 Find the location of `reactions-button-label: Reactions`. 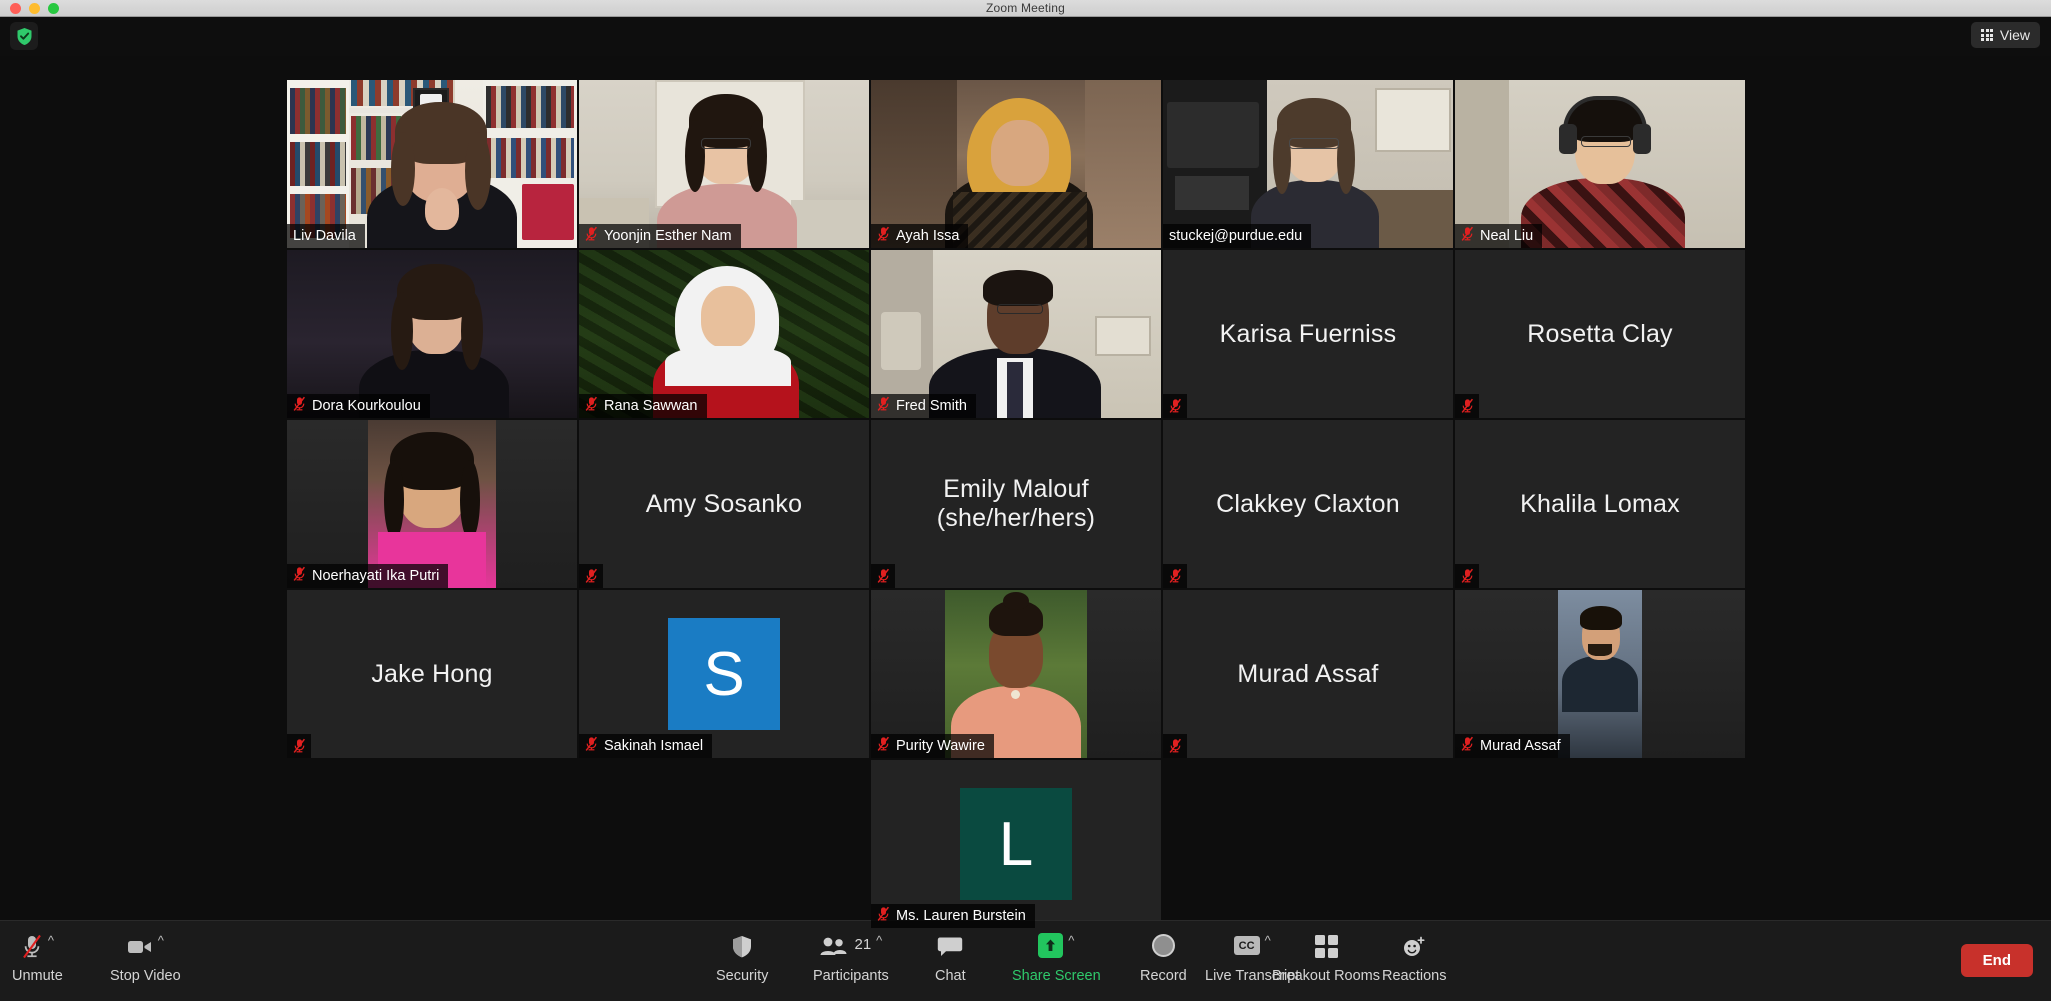

reactions-button-label: Reactions is located at coordinates (1414, 976).